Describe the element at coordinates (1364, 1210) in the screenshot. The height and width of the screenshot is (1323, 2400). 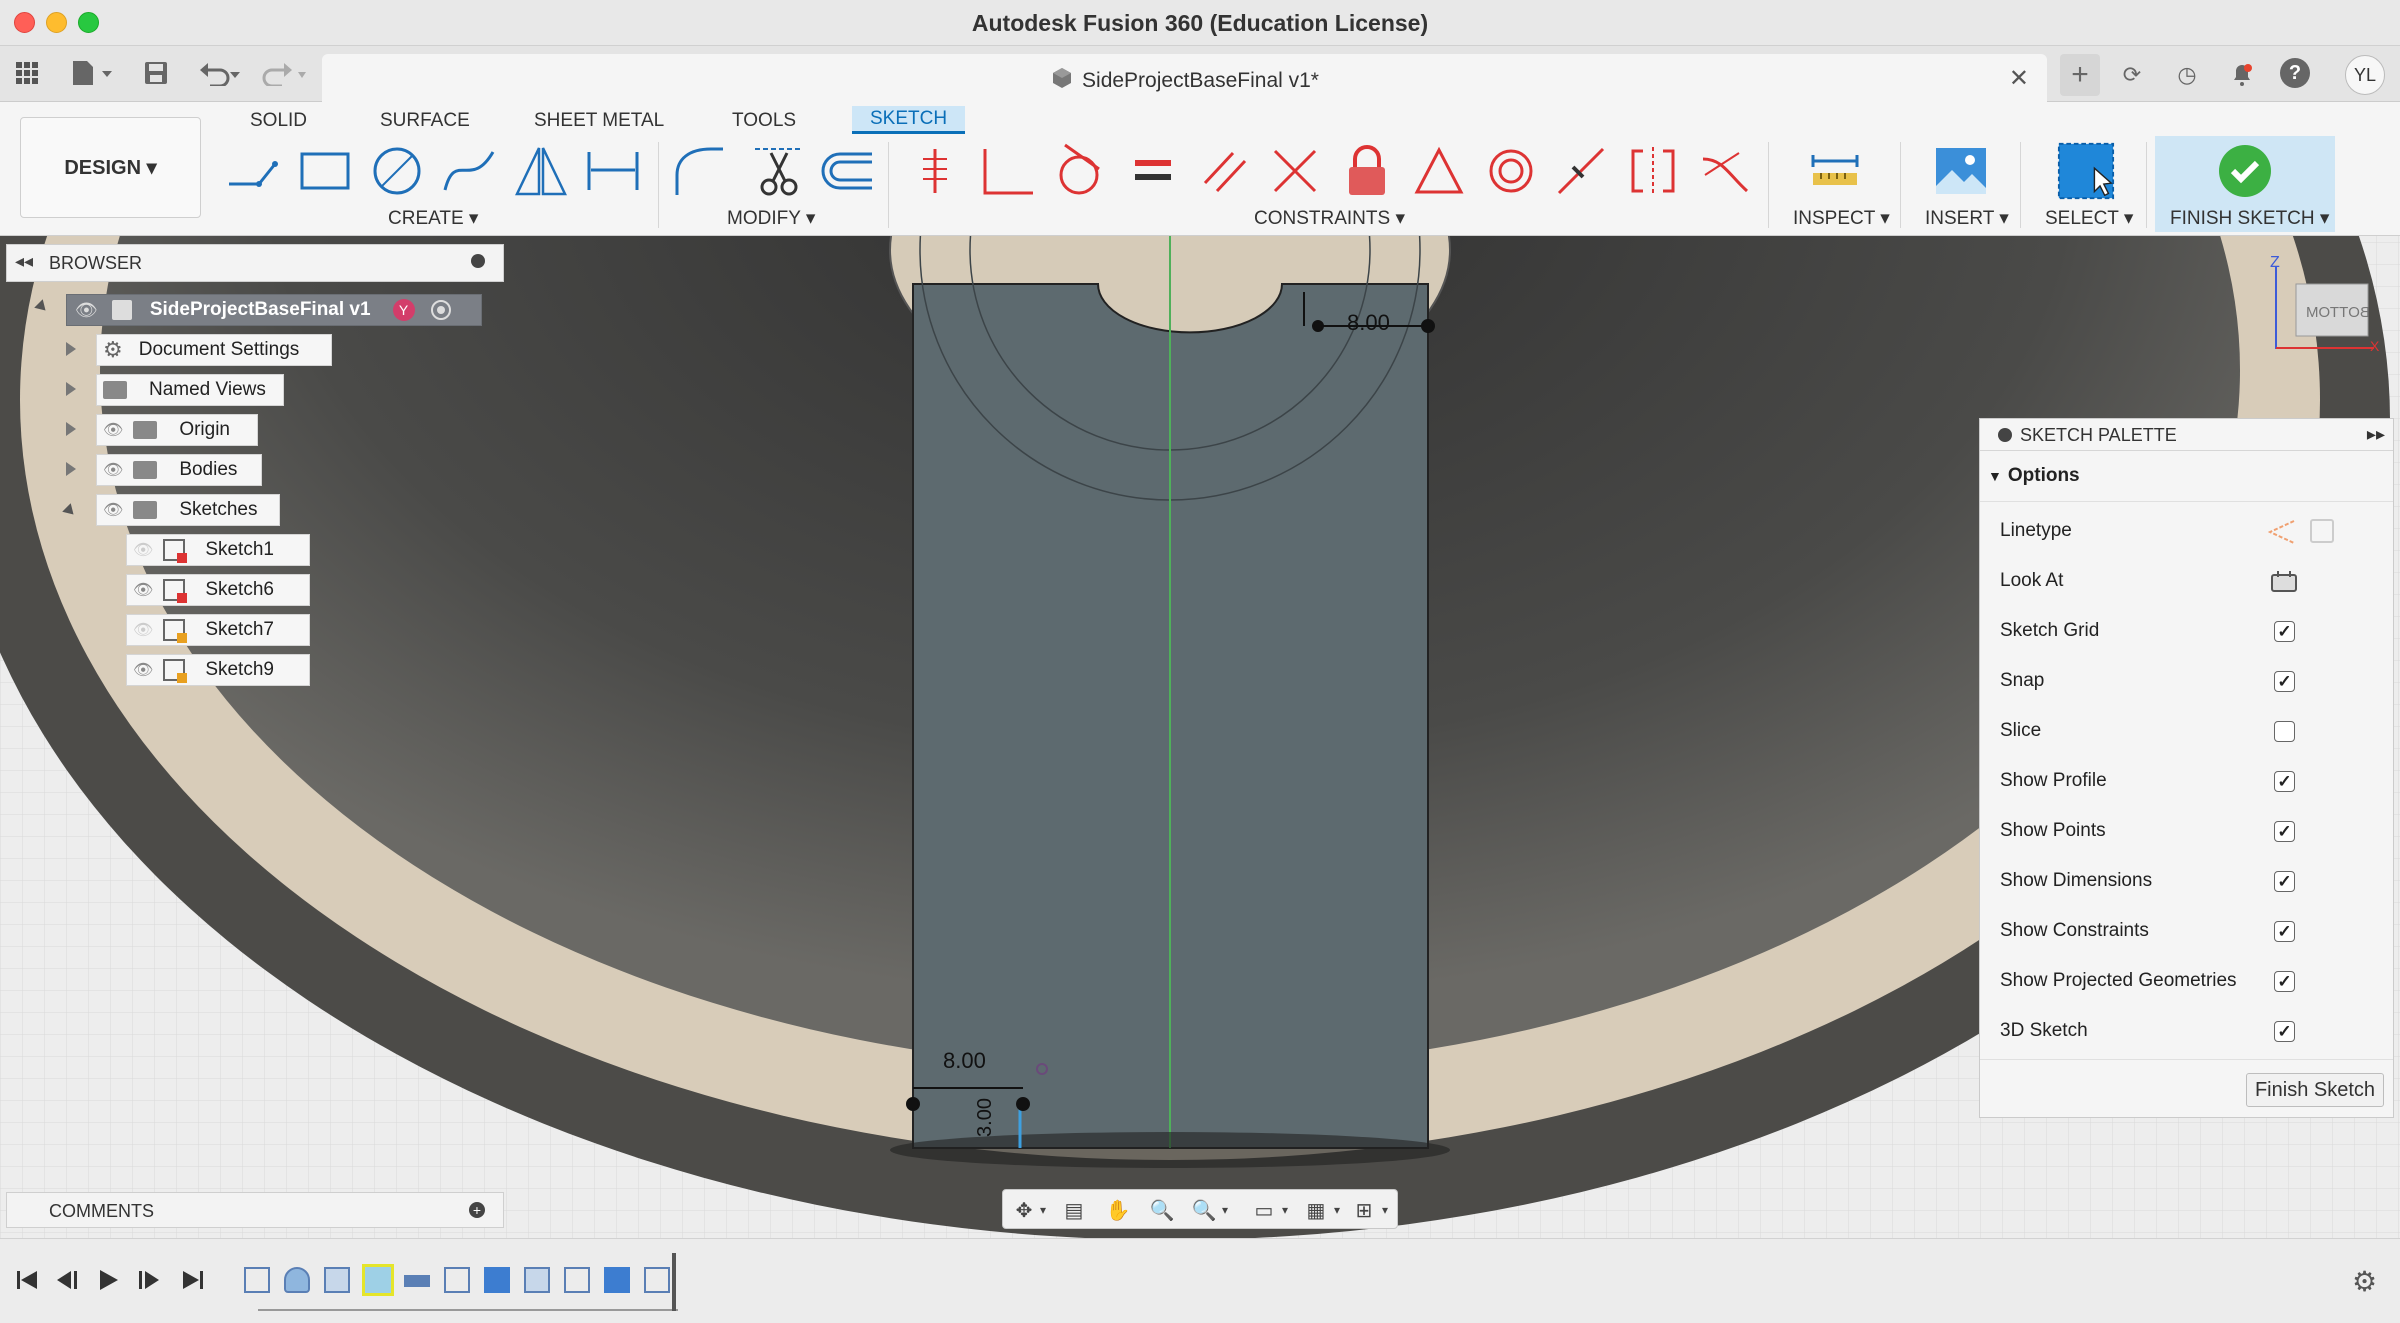
I see `viewports-icon: ⊞` at that location.